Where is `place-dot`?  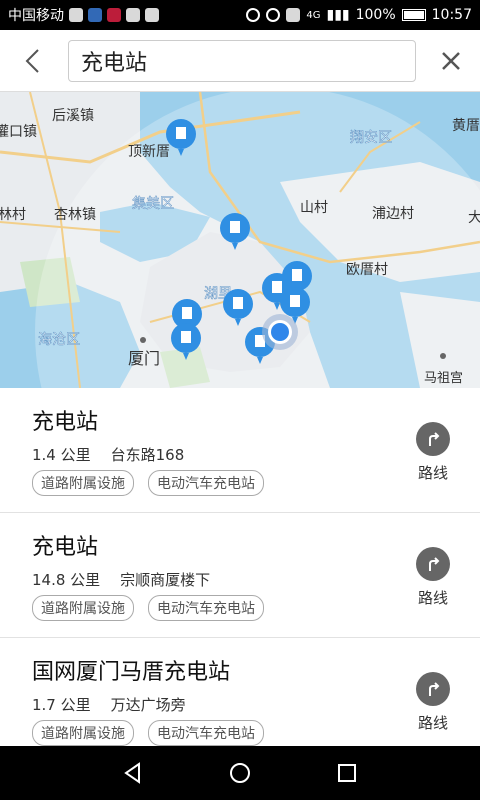 place-dot is located at coordinates (443, 356).